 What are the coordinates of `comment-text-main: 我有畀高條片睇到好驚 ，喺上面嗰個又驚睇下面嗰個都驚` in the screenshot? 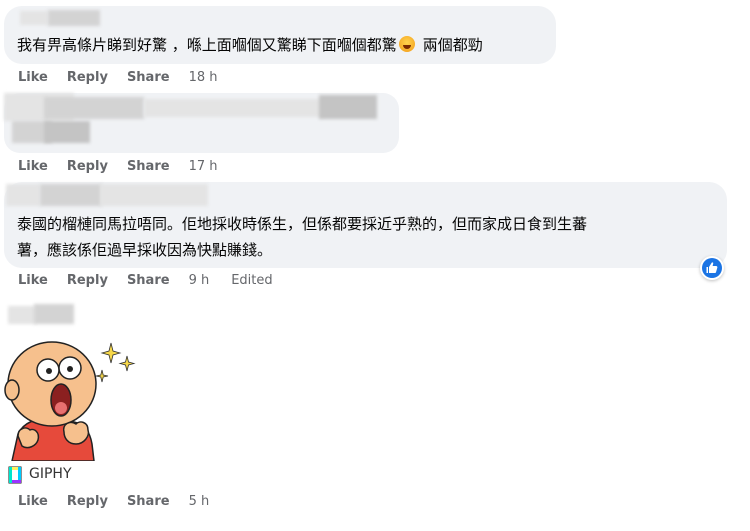 It's located at (207, 45).